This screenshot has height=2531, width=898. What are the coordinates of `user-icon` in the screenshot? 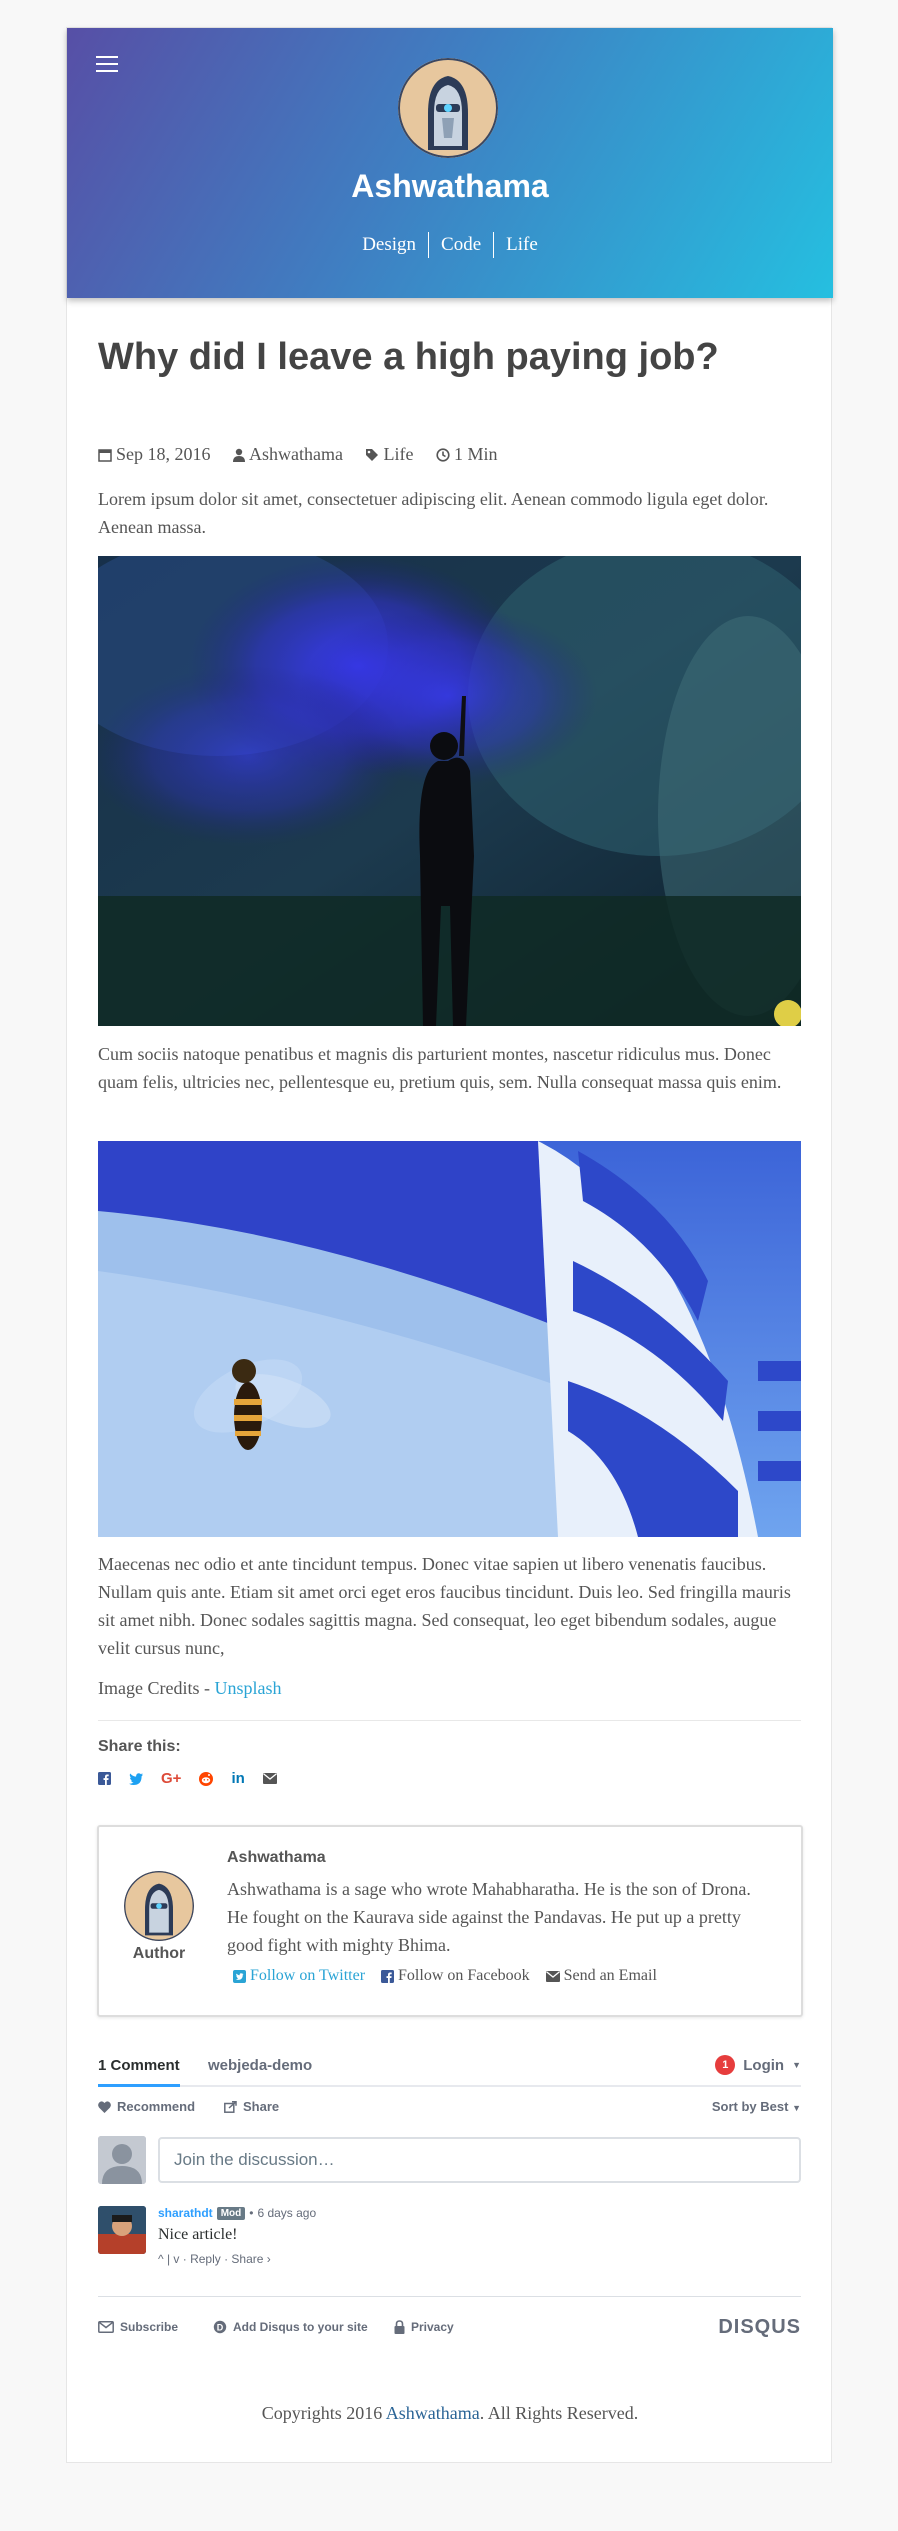 It's located at (239, 455).